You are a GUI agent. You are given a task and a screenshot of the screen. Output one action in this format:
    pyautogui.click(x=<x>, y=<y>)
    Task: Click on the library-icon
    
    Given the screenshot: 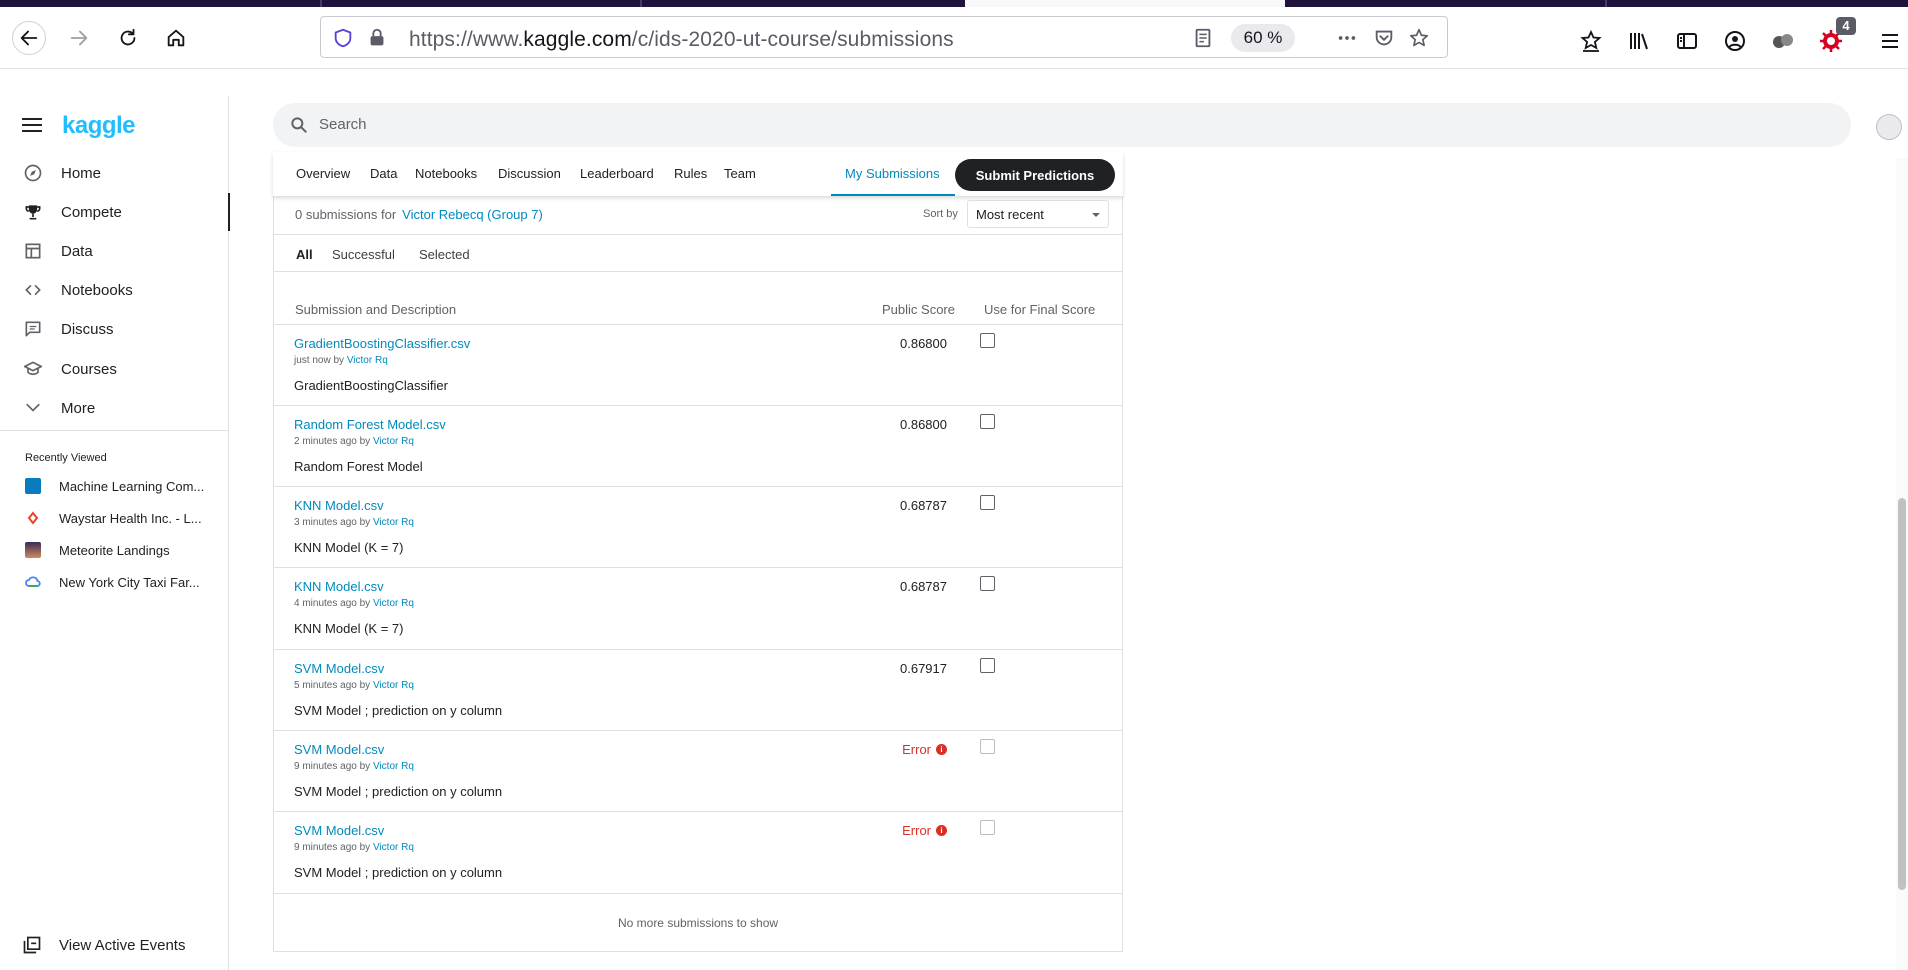 What is the action you would take?
    pyautogui.click(x=1639, y=41)
    